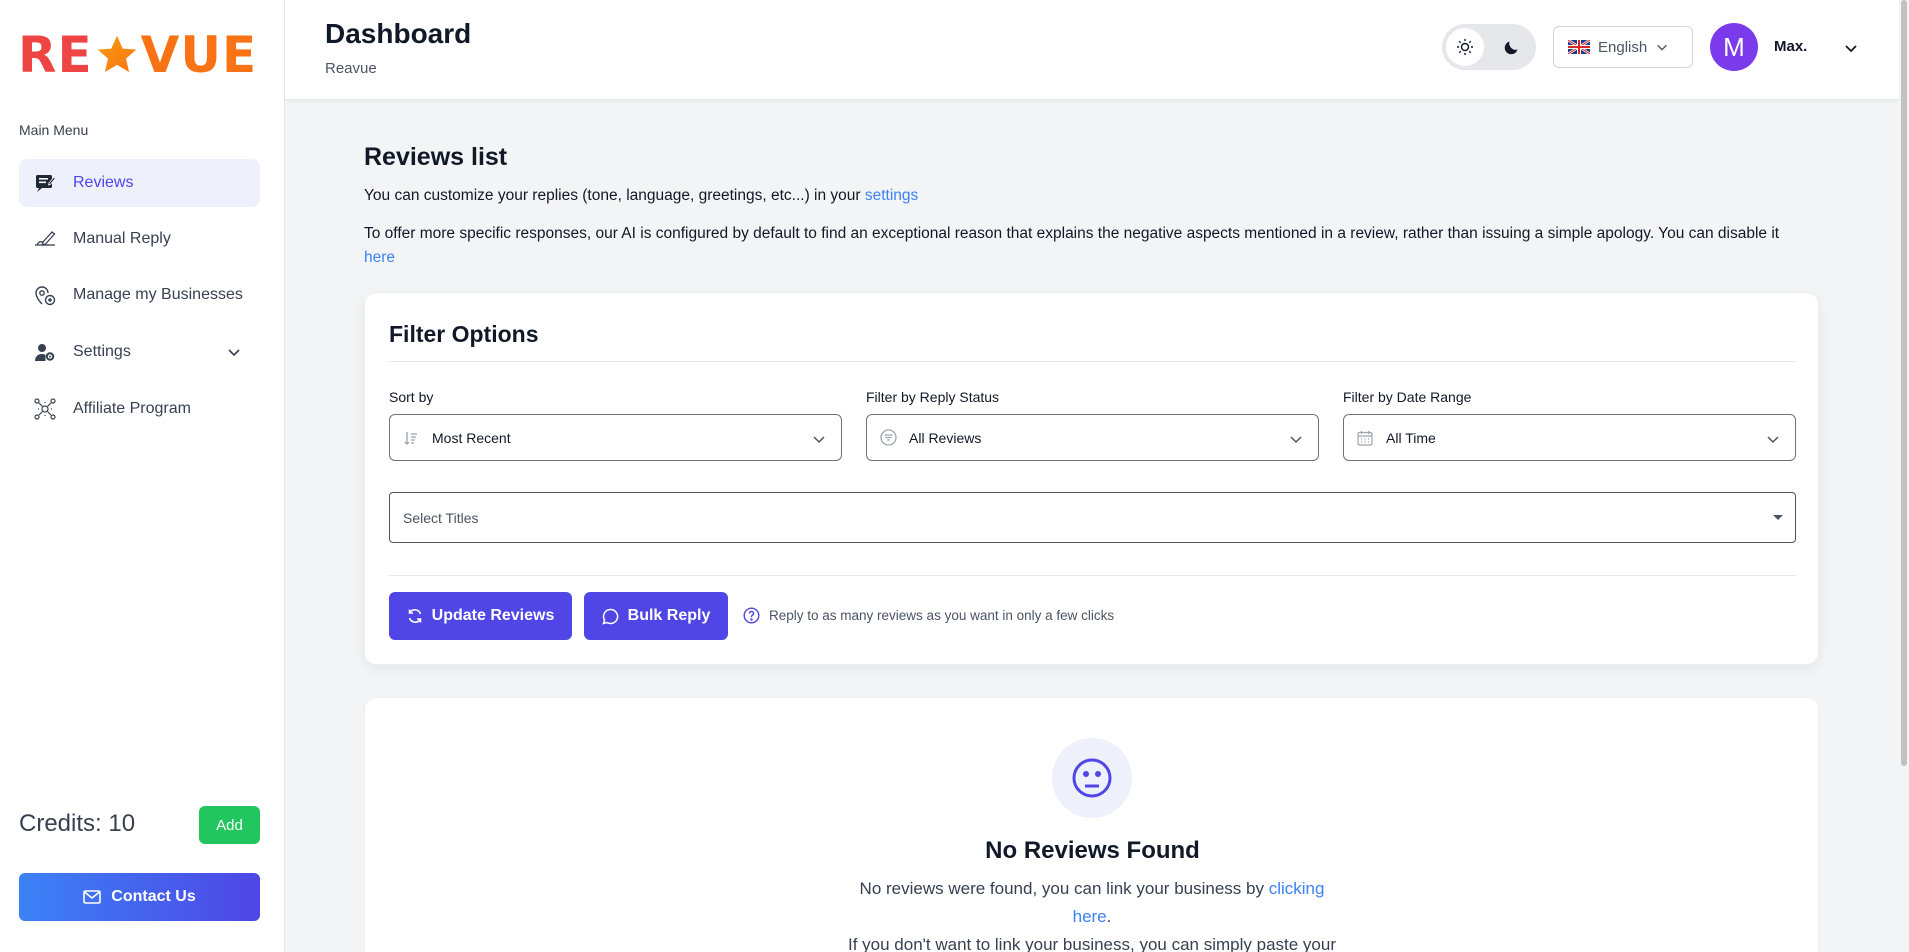 This screenshot has height=952, width=1909. I want to click on avatar: M, so click(1734, 47).